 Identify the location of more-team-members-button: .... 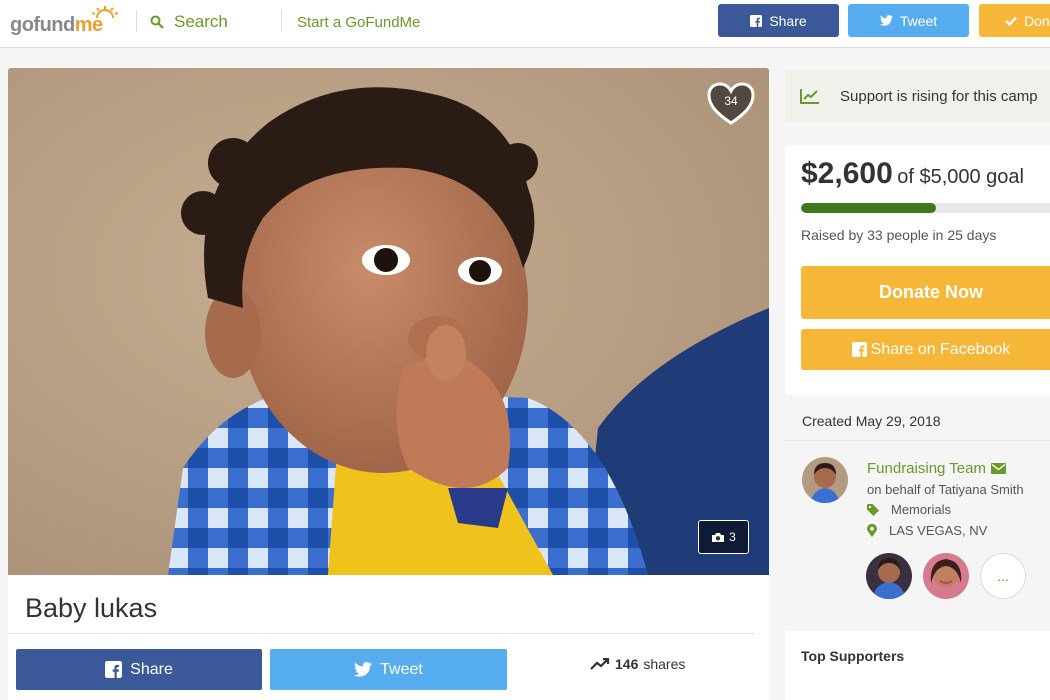
(1003, 576).